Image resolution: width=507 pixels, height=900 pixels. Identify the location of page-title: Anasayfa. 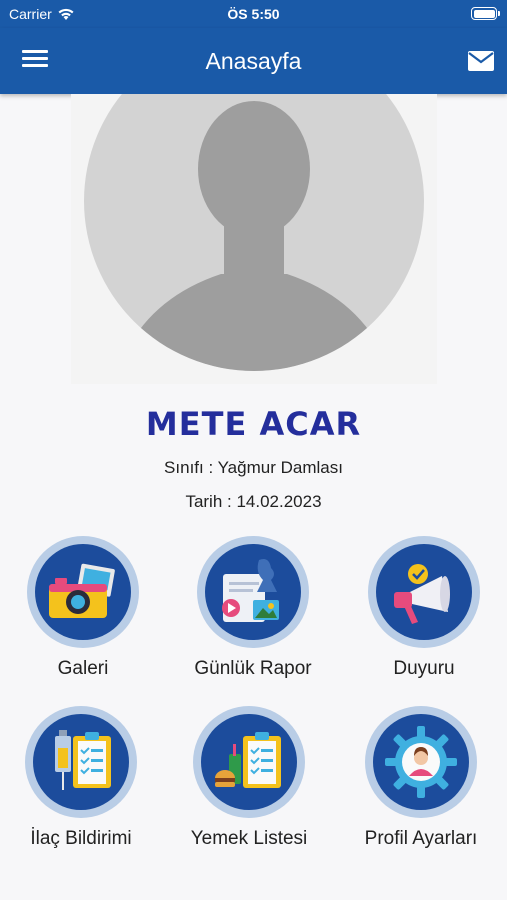
(253, 61).